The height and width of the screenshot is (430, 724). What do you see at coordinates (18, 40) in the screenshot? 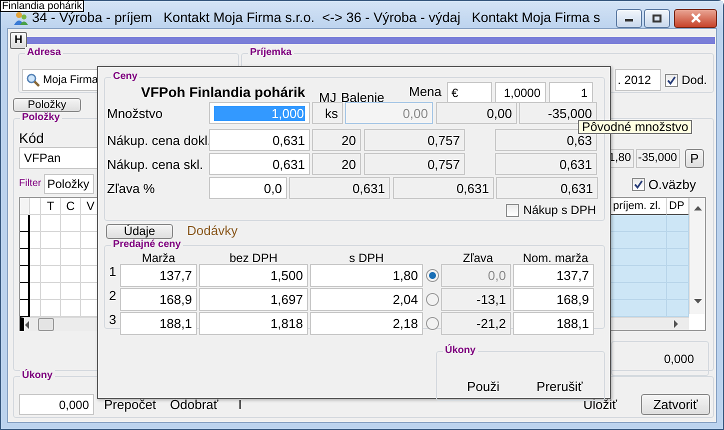
I see `h-button: H` at bounding box center [18, 40].